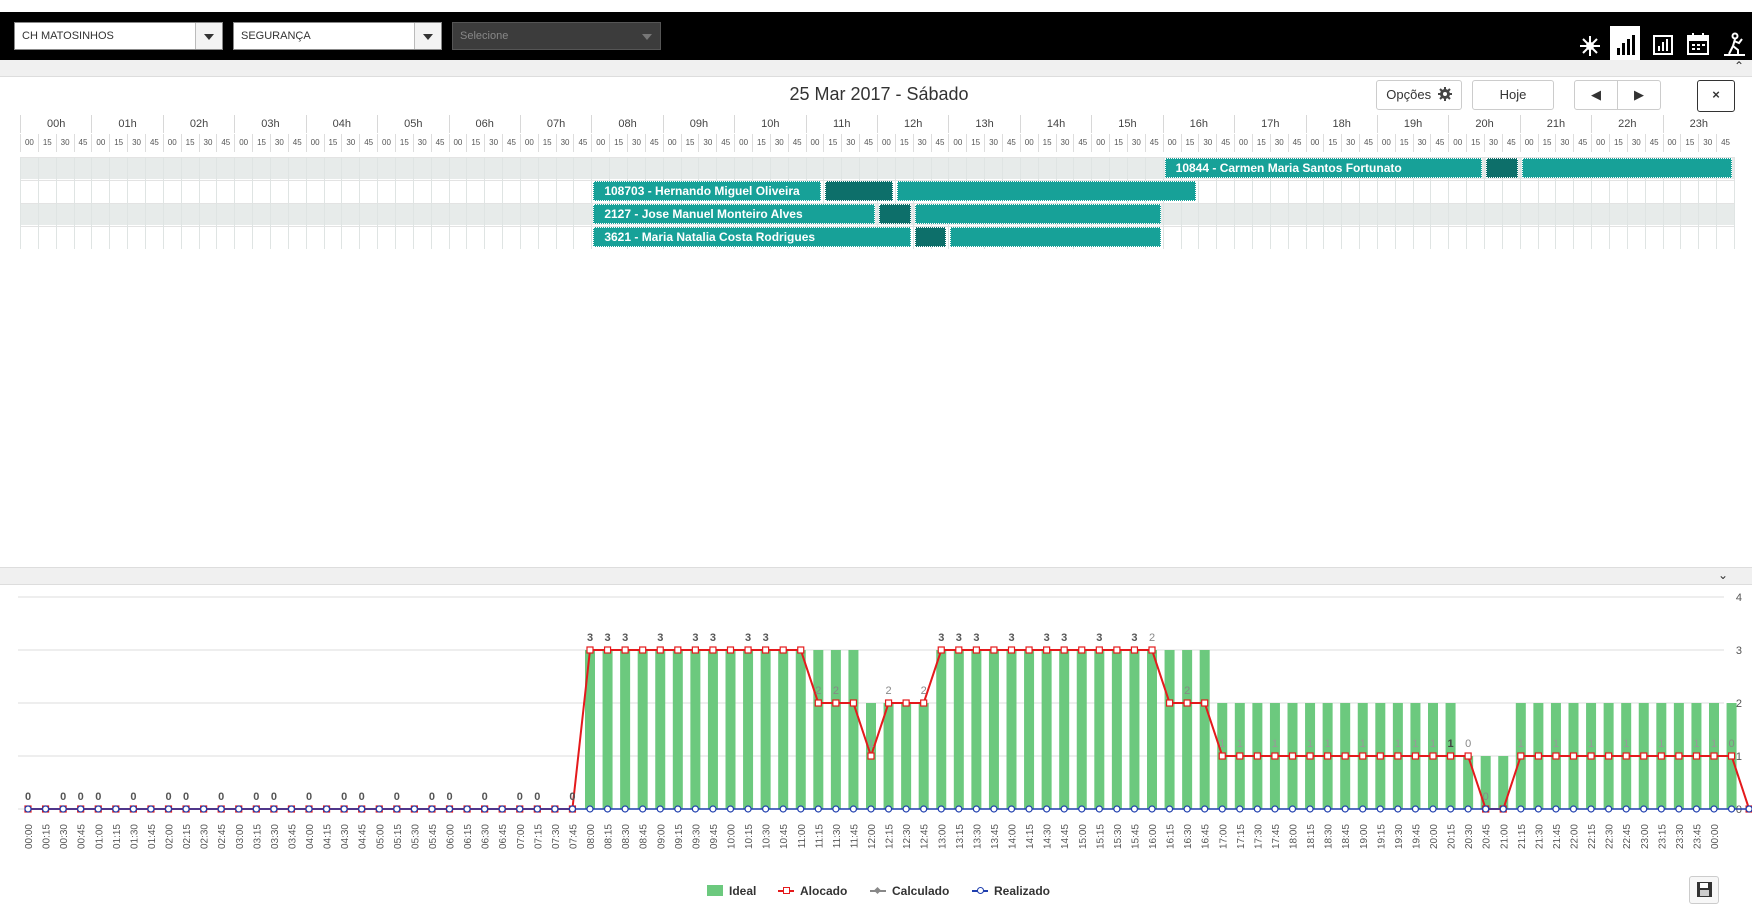 This screenshot has height=908, width=1752. What do you see at coordinates (556, 36) in the screenshot?
I see `unit-select: Selecione` at bounding box center [556, 36].